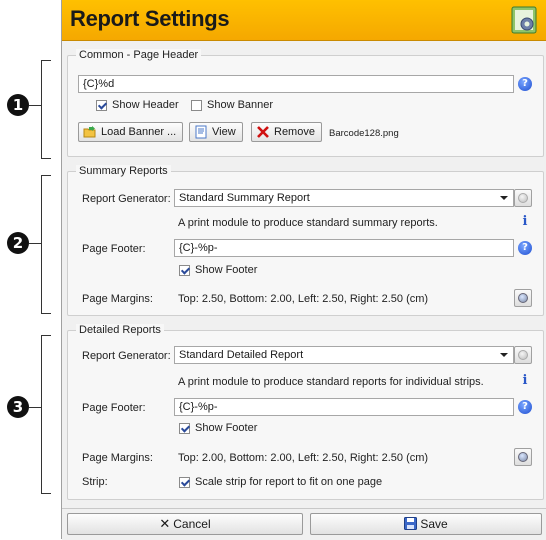 This screenshot has width=546, height=540. I want to click on summary-generator-label: Report Generator:, so click(126, 199).